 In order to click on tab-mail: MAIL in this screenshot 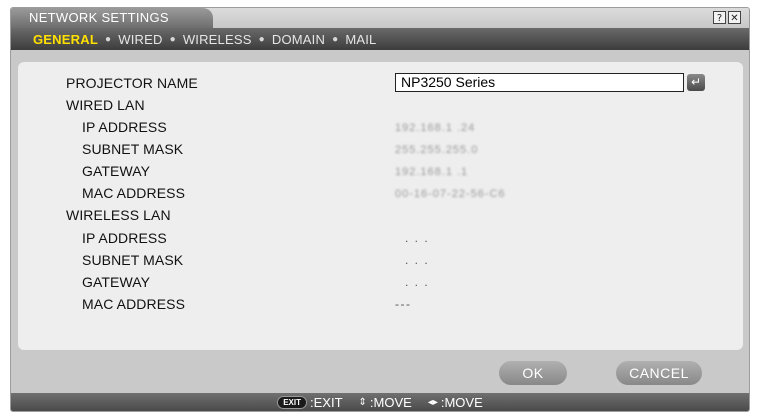, I will do `click(360, 39)`.